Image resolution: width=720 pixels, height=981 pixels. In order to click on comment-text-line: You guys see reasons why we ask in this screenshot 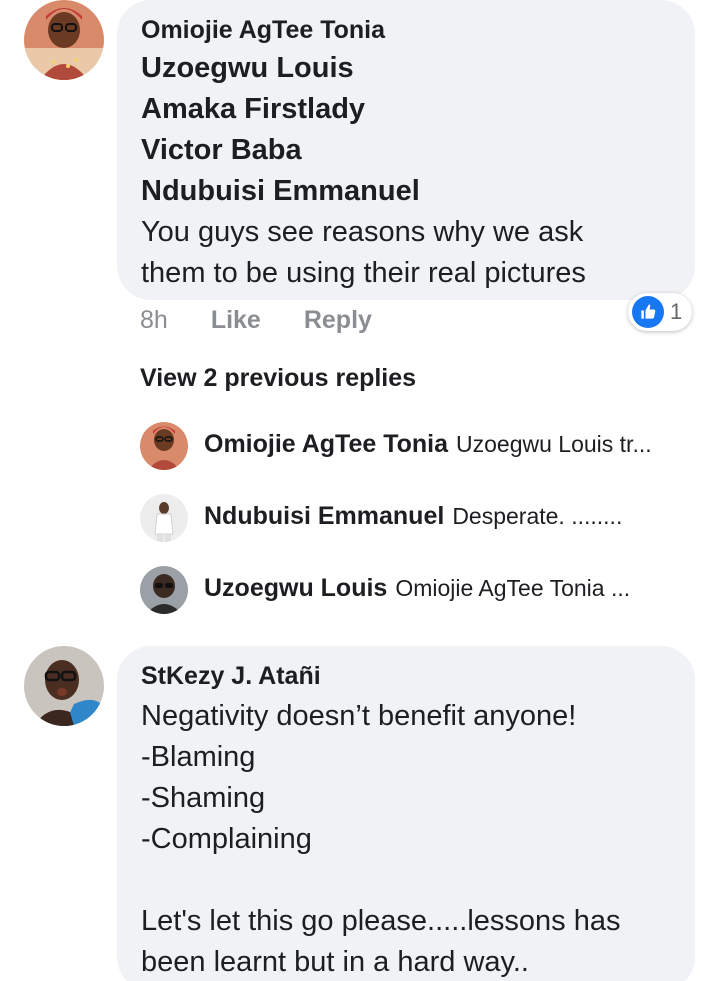, I will do `click(362, 232)`.